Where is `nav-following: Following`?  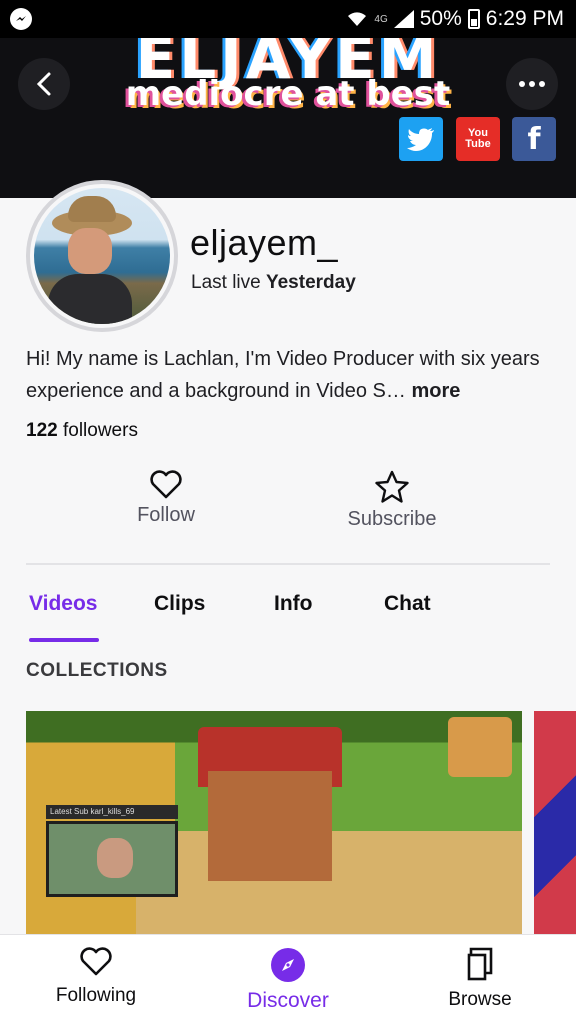
nav-following: Following is located at coordinates (96, 977).